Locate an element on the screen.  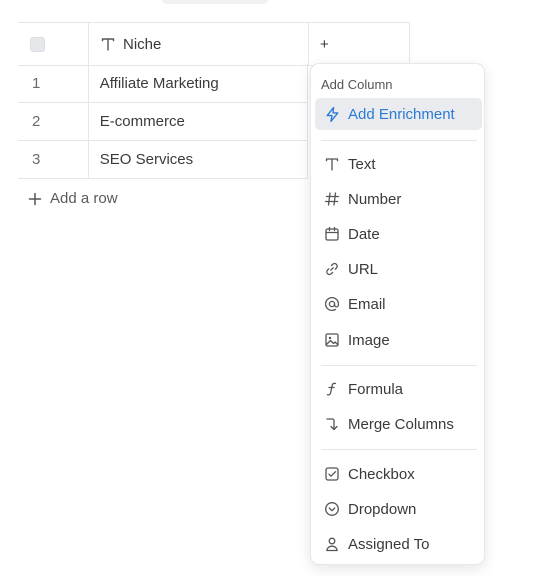
table-cell: E-commerce is located at coordinates (198, 121).